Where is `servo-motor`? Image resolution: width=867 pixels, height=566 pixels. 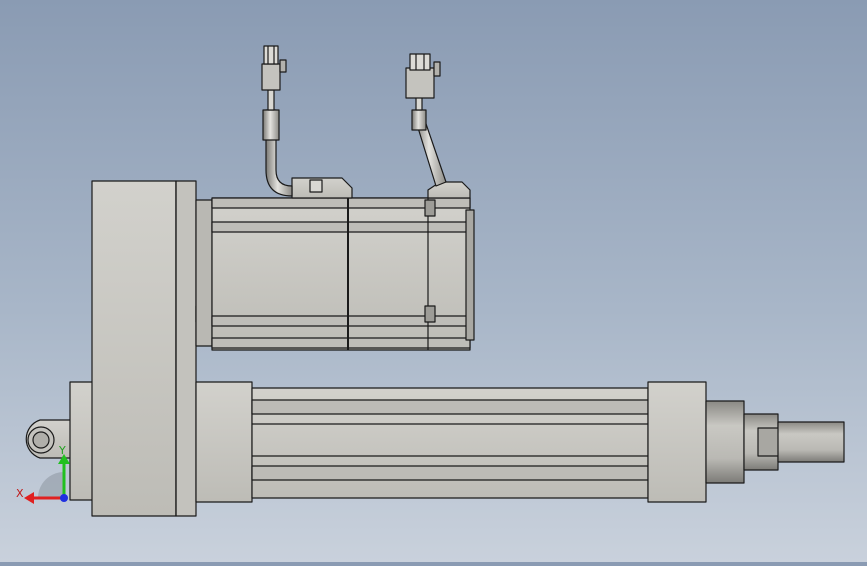
servo-motor is located at coordinates (335, 264).